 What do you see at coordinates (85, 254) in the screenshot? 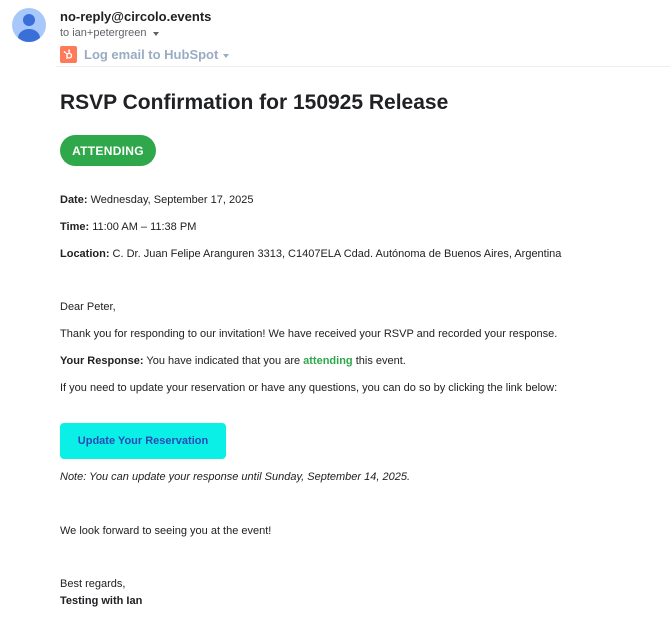
I see `location-label: Location:` at bounding box center [85, 254].